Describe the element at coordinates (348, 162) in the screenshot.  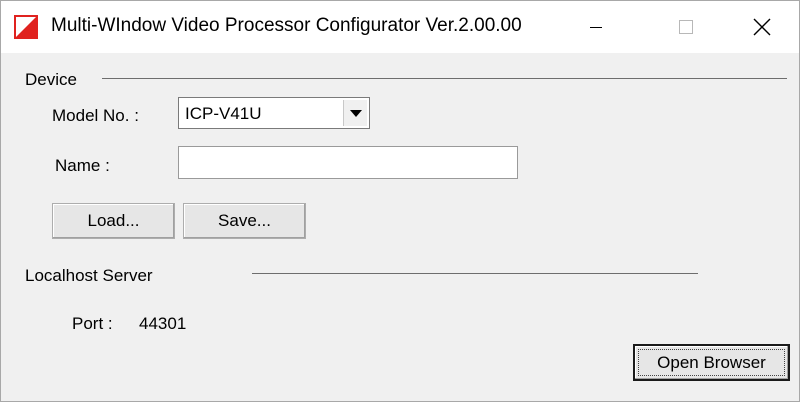
I see `name-input` at that location.